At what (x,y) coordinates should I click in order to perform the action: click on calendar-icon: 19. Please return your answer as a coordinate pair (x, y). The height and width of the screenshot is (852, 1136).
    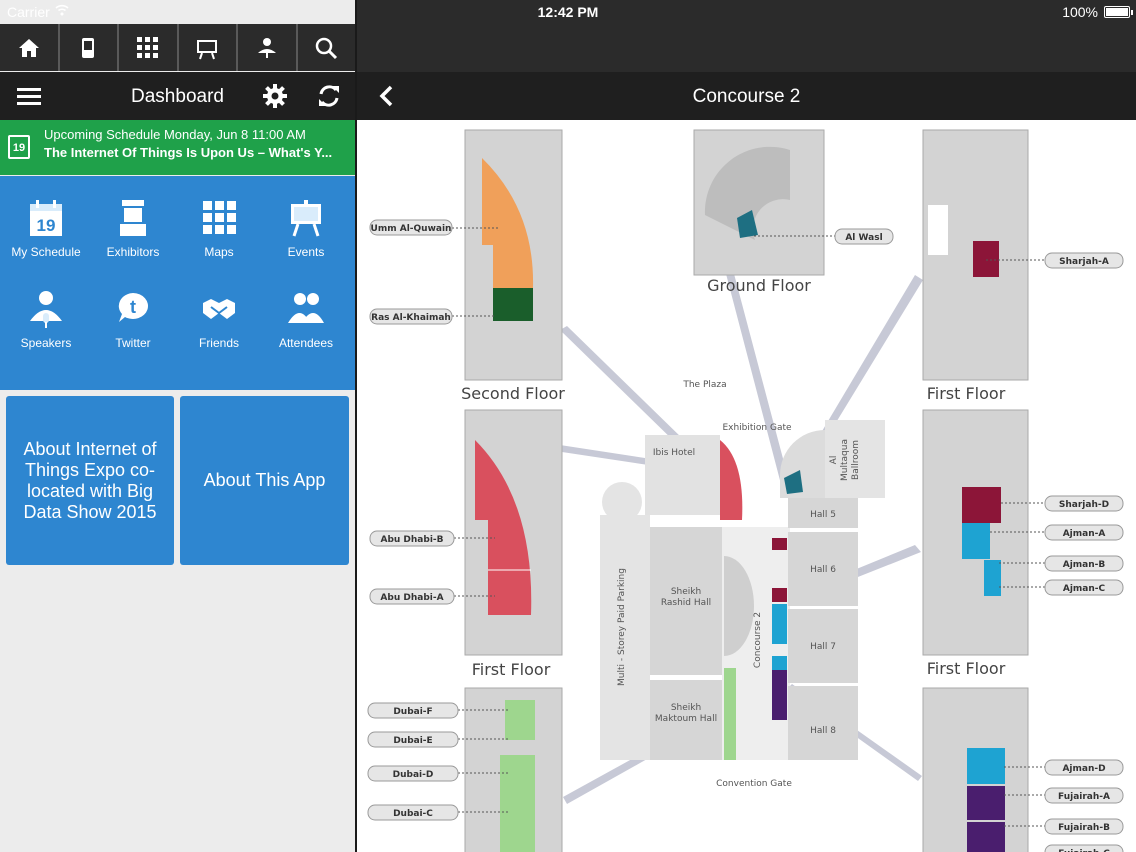
    Looking at the image, I should click on (46, 218).